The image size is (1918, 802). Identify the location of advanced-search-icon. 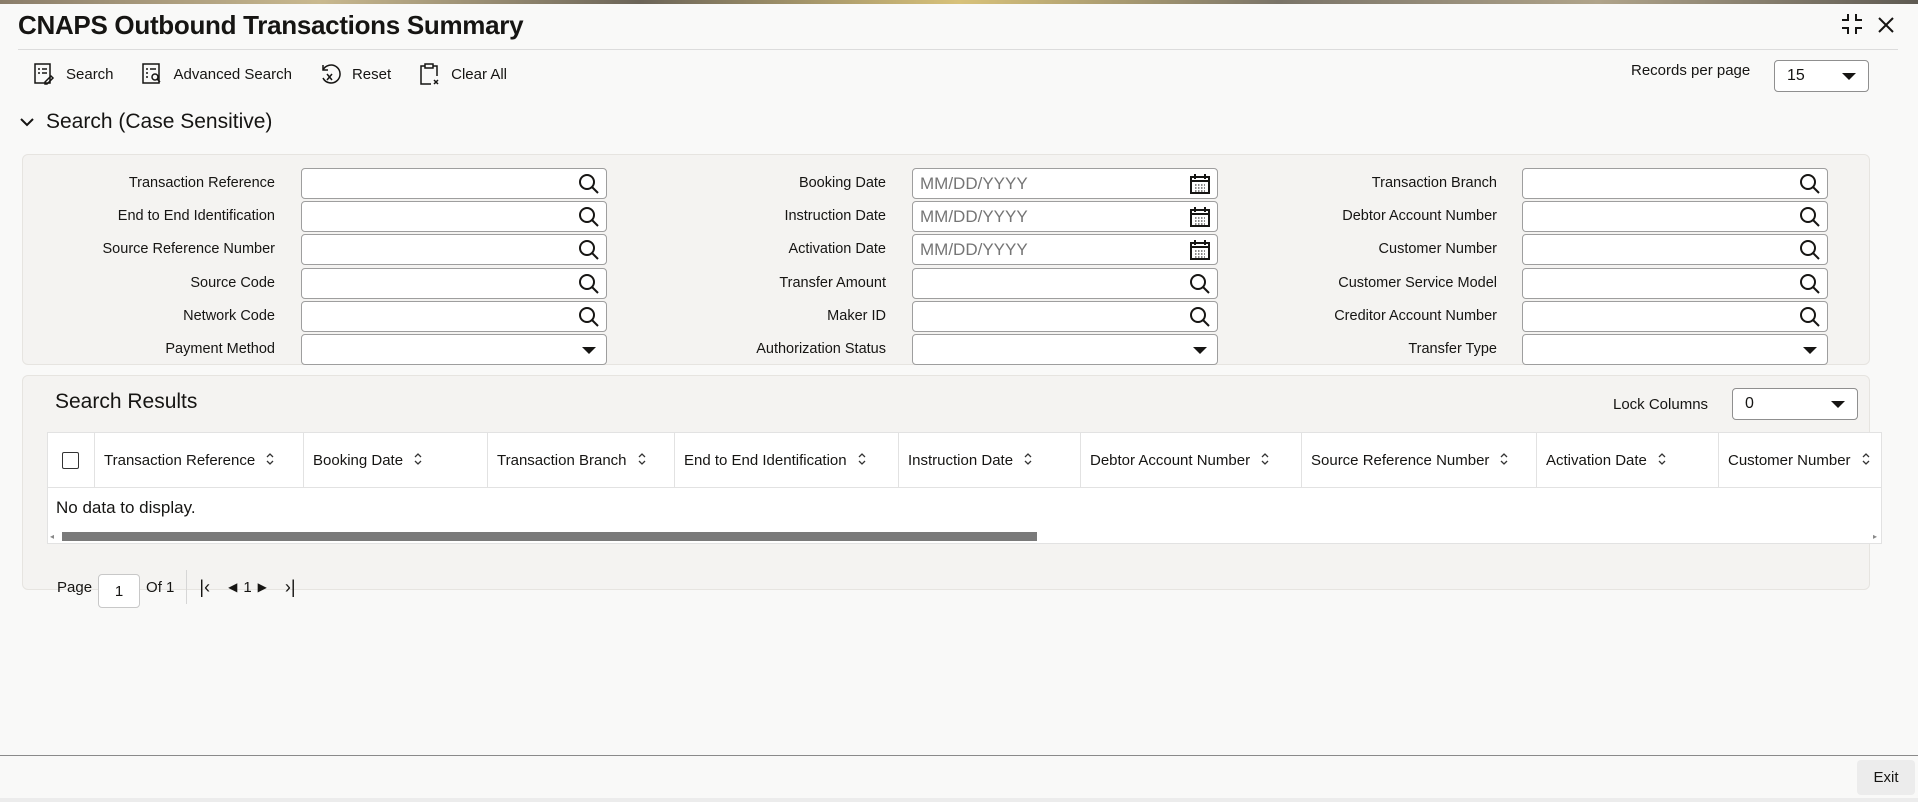
(151, 73).